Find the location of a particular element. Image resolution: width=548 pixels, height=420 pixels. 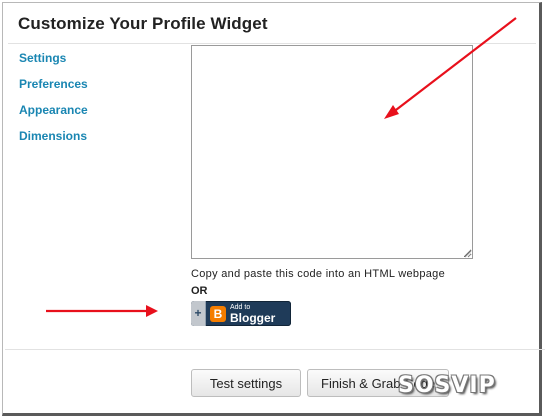

plus-icon: + is located at coordinates (198, 313).